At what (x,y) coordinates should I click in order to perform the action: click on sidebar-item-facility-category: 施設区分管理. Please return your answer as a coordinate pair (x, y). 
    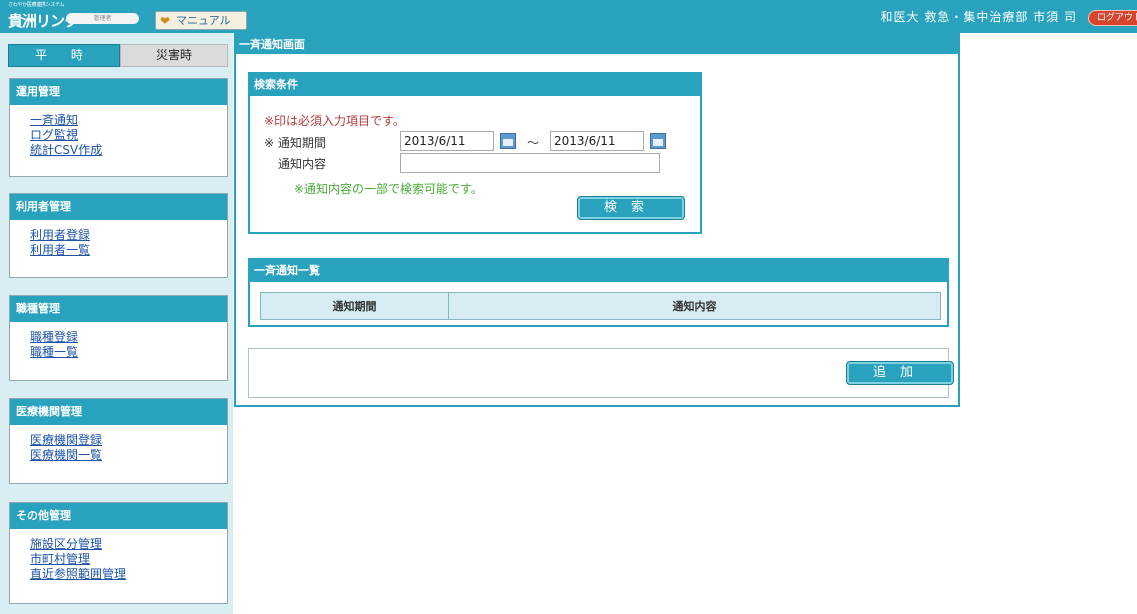
    Looking at the image, I should click on (66, 544).